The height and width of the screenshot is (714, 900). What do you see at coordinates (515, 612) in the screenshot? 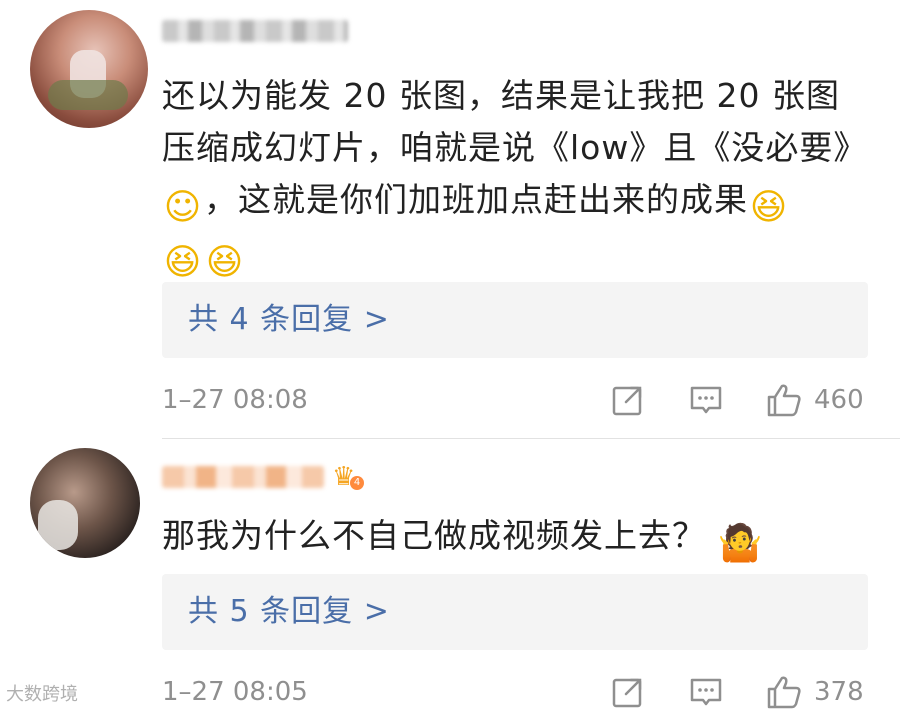
I see `replies-box: 共 5 条回复 >` at bounding box center [515, 612].